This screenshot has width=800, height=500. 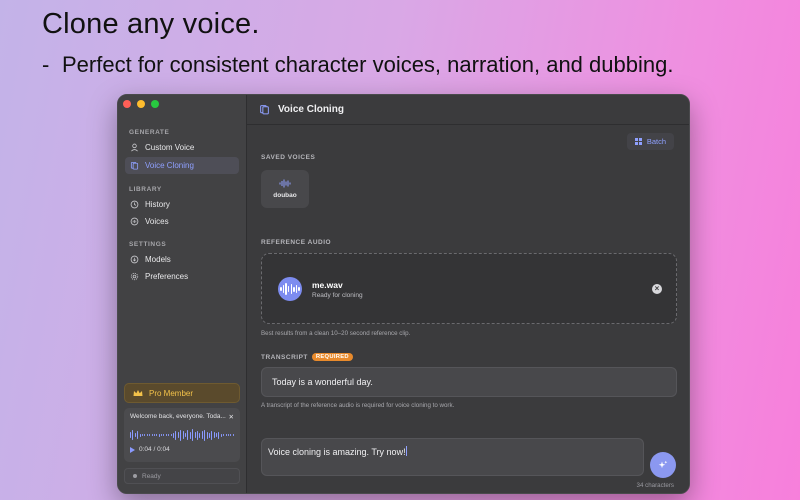 What do you see at coordinates (182, 449) in the screenshot?
I see `player-time-row: 0:04 / 0:04` at bounding box center [182, 449].